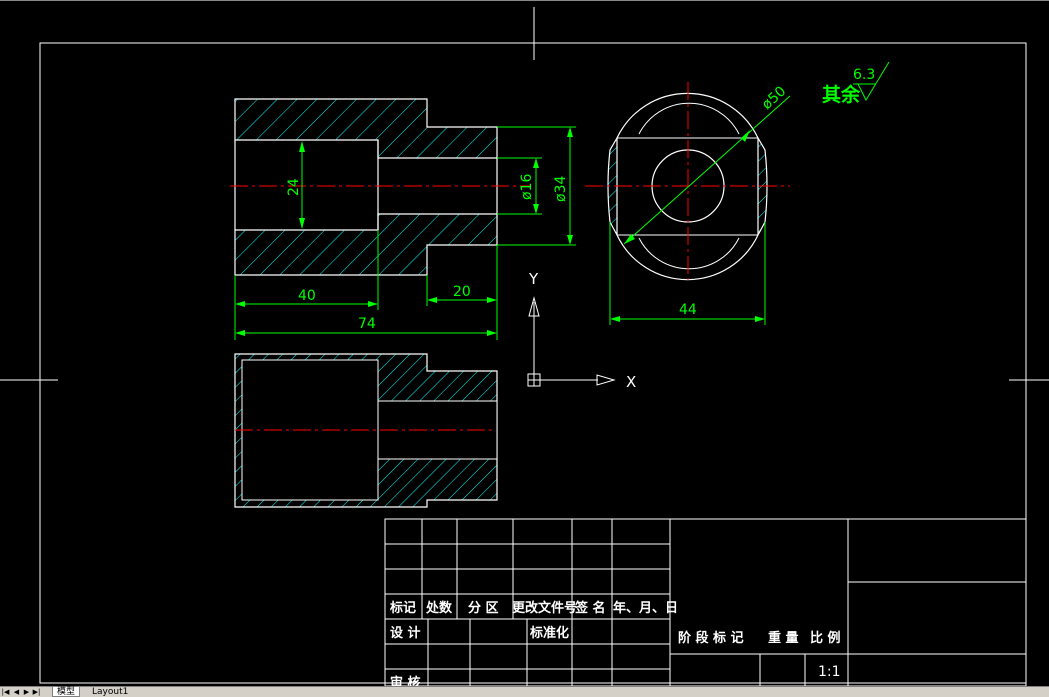 Image resolution: width=1049 pixels, height=697 pixels. What do you see at coordinates (5, 692) in the screenshot?
I see `first-tab-icon: |◀` at bounding box center [5, 692].